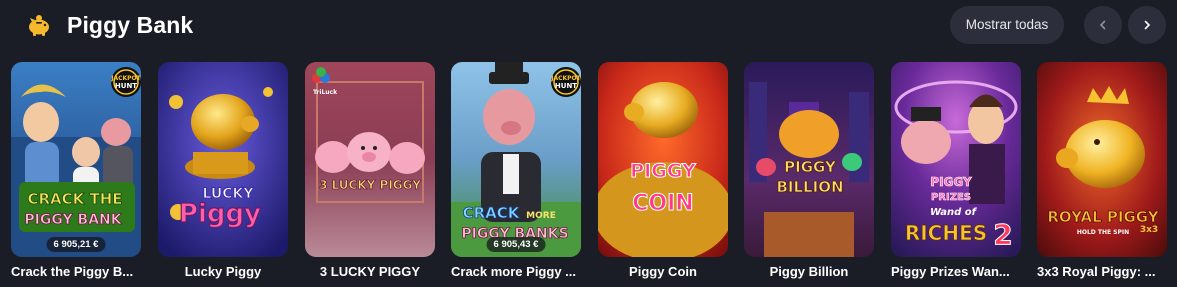 The image size is (1177, 287). I want to click on provider-logo: TriLuck, so click(325, 92).